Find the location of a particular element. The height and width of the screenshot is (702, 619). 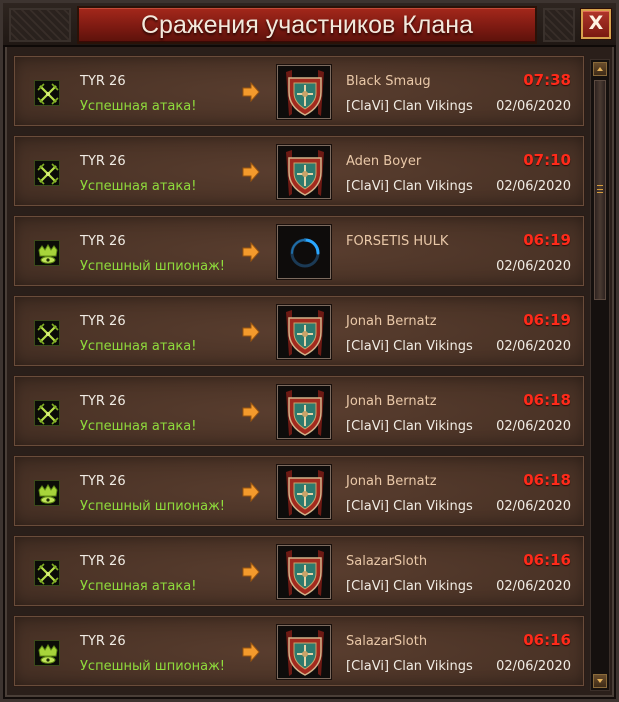

title-bar: Сражения участников Клана X is located at coordinates (309, 25).